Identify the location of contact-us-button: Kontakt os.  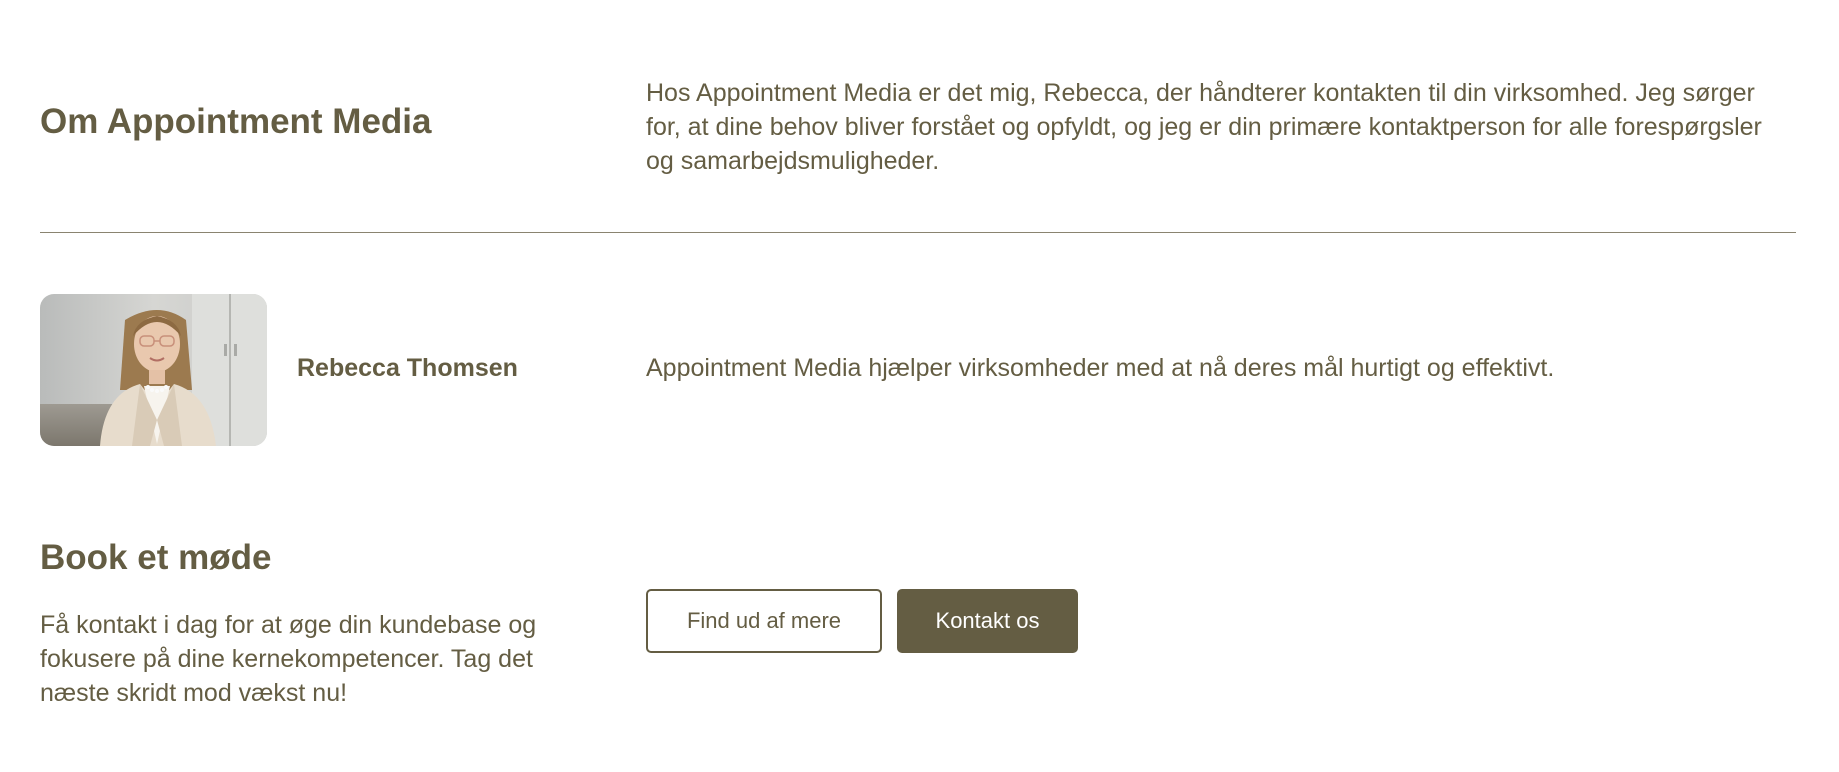
(987, 621).